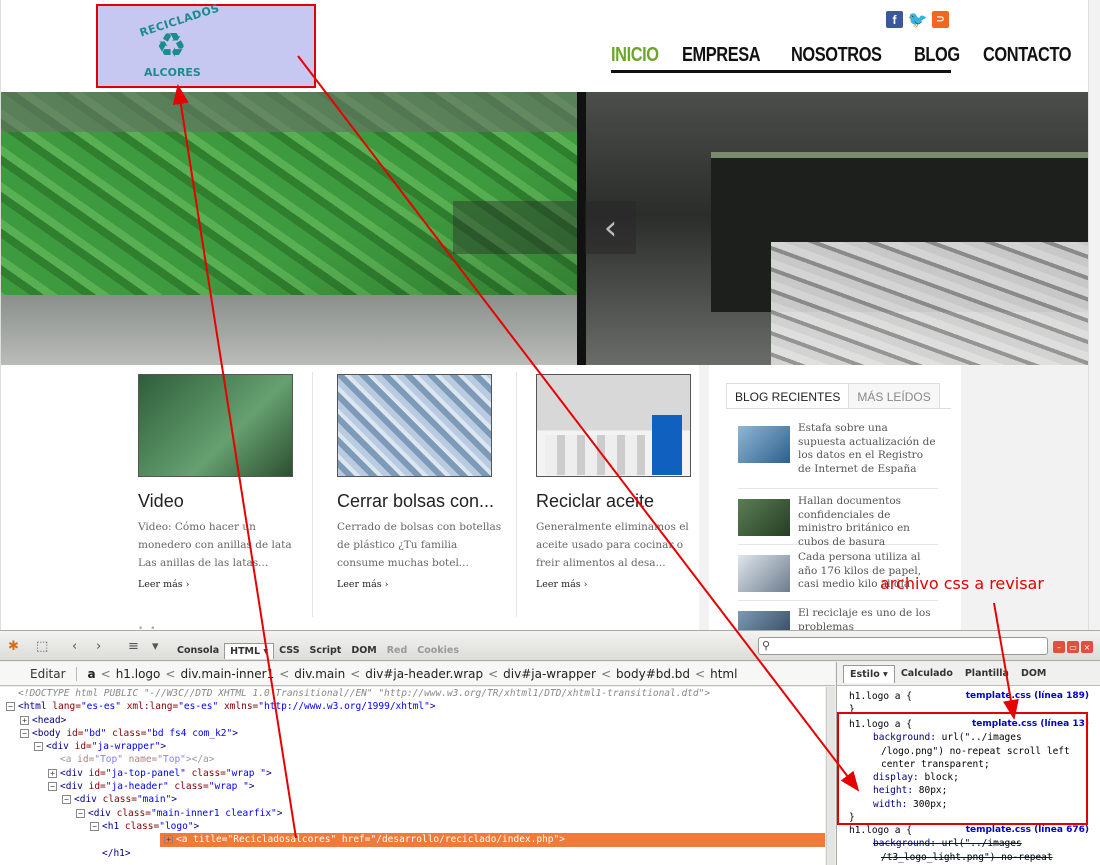 Image resolution: width=1100 pixels, height=865 pixels. I want to click on tree-node: </h1>, so click(412, 853).